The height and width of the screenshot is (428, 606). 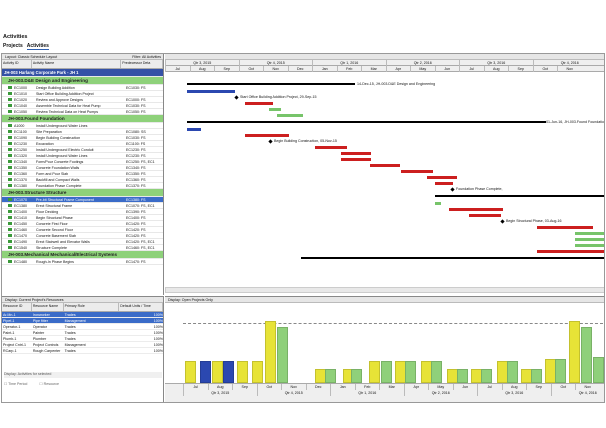 I want to click on activity-row: JH-003.Found Foundation, so click(x=82, y=119).